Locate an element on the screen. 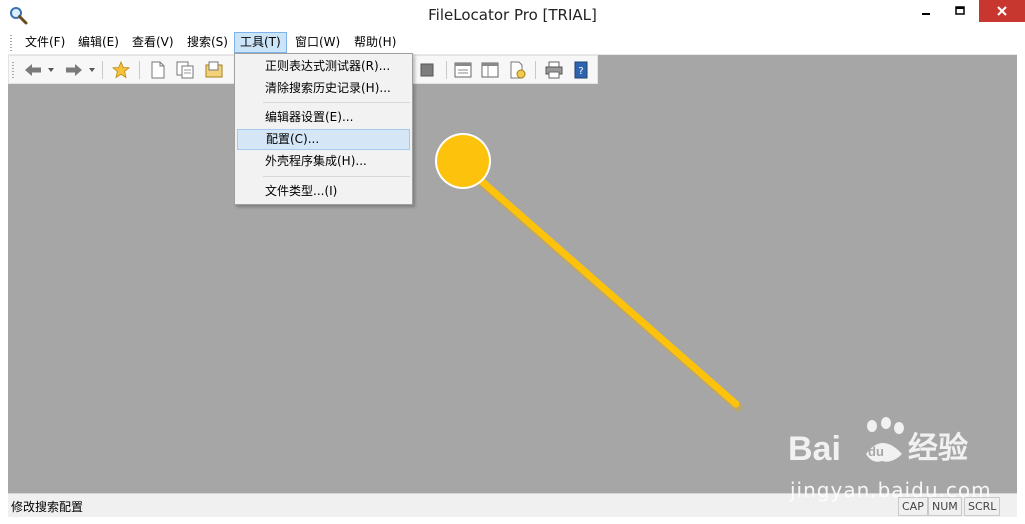  results-view-icon is located at coordinates (463, 70).